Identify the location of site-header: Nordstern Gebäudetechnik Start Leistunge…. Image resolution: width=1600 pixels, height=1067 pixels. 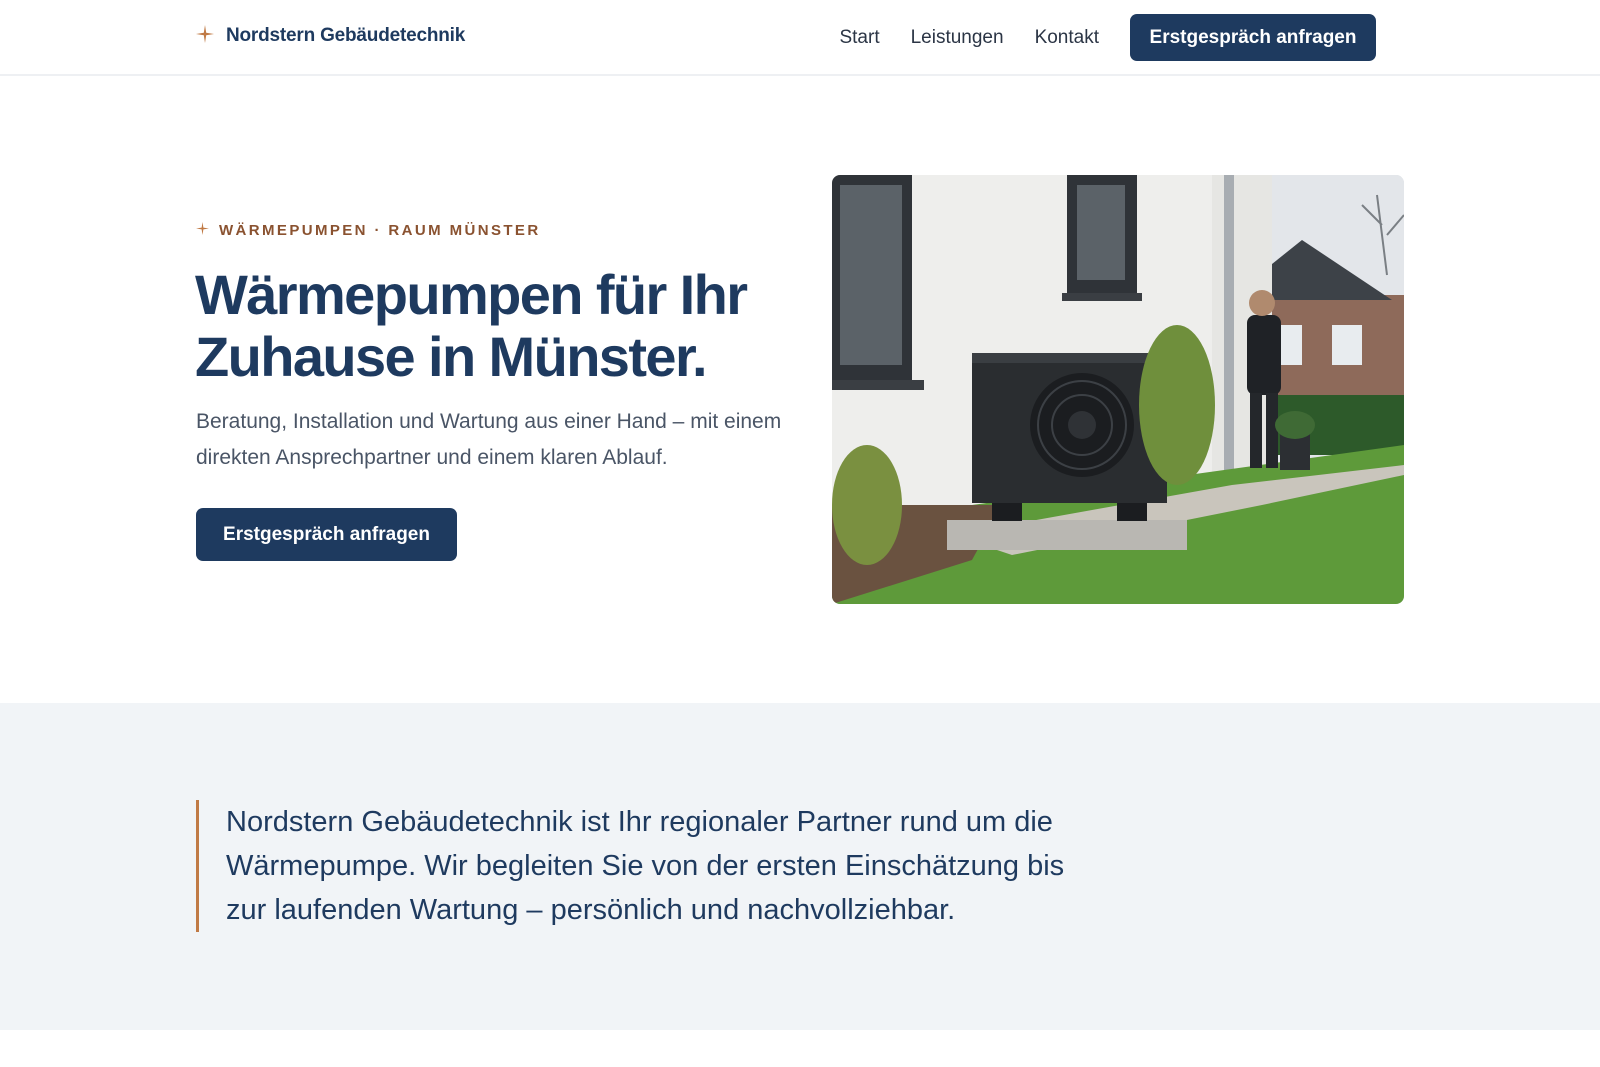
(800, 38).